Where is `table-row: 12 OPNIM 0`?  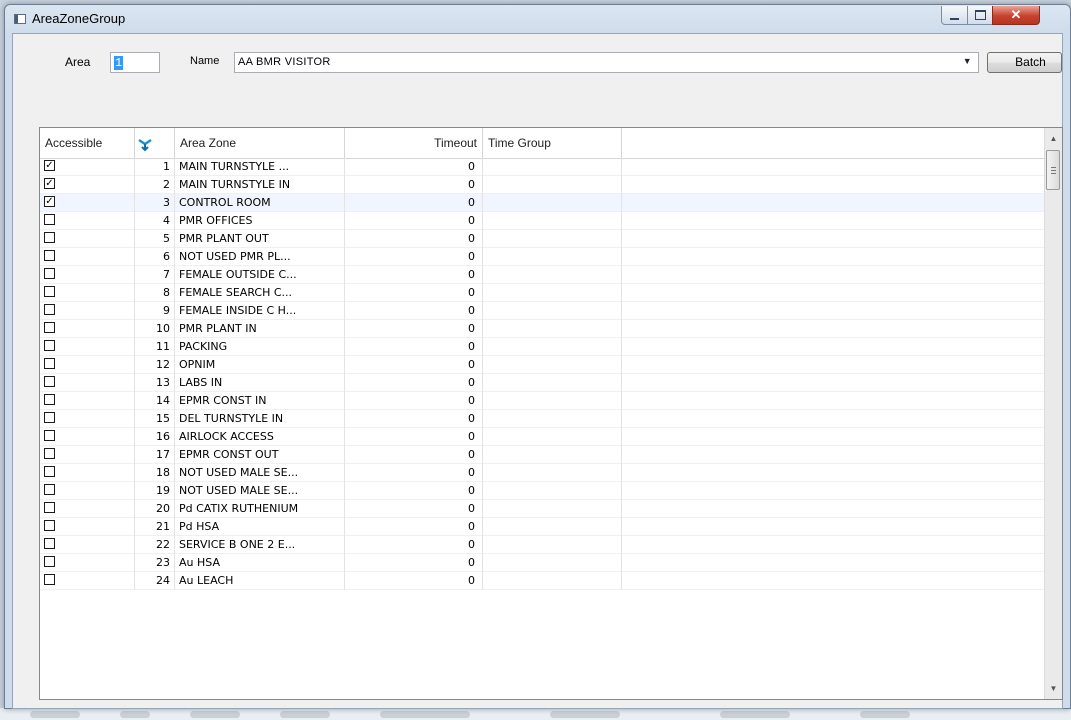
table-row: 12 OPNIM 0 is located at coordinates (542, 365).